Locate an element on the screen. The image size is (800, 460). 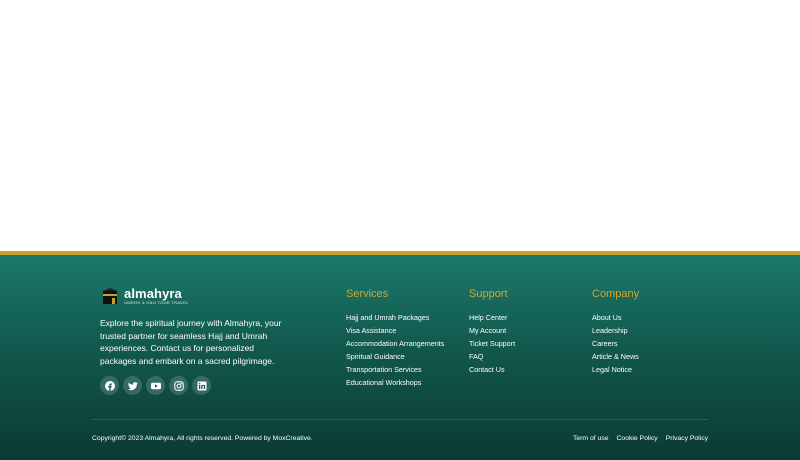
linkedin-link is located at coordinates (201, 385).